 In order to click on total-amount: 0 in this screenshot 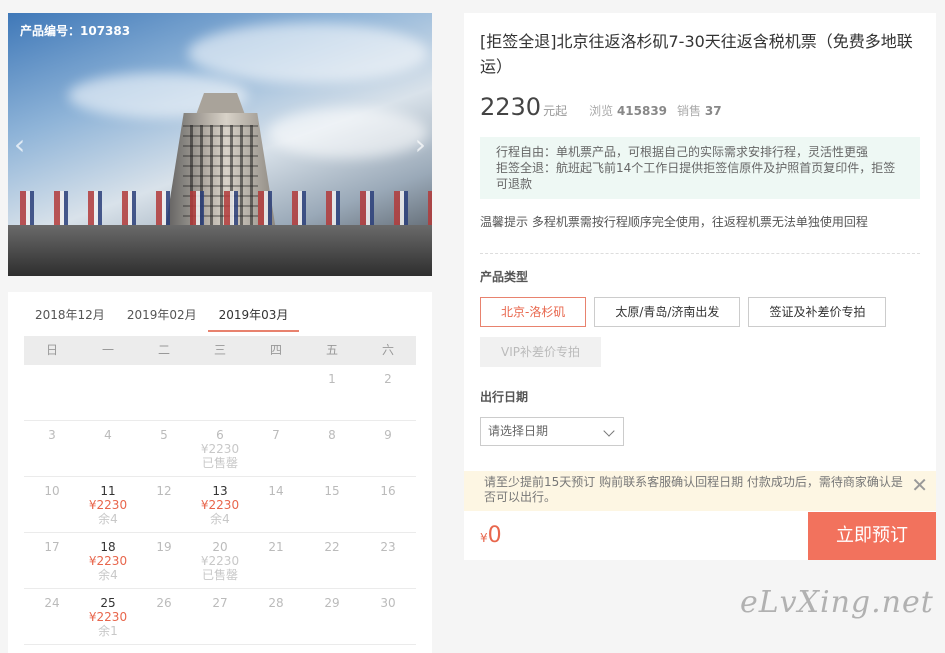, I will do `click(494, 535)`.